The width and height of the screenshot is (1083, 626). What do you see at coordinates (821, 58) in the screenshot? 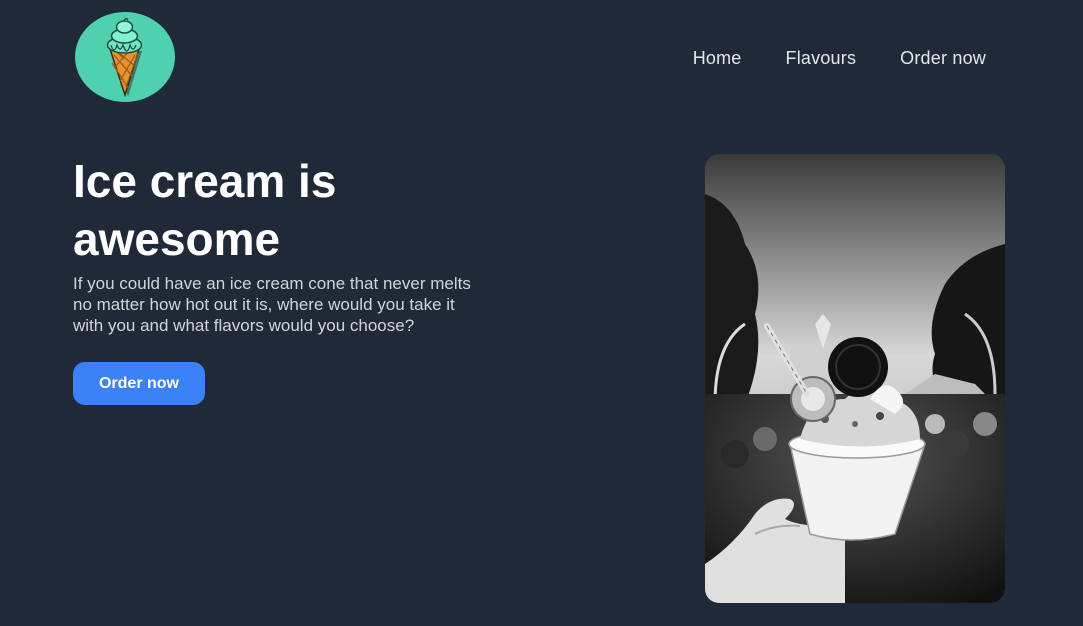
I see `nav-flavours-link: Flavours` at bounding box center [821, 58].